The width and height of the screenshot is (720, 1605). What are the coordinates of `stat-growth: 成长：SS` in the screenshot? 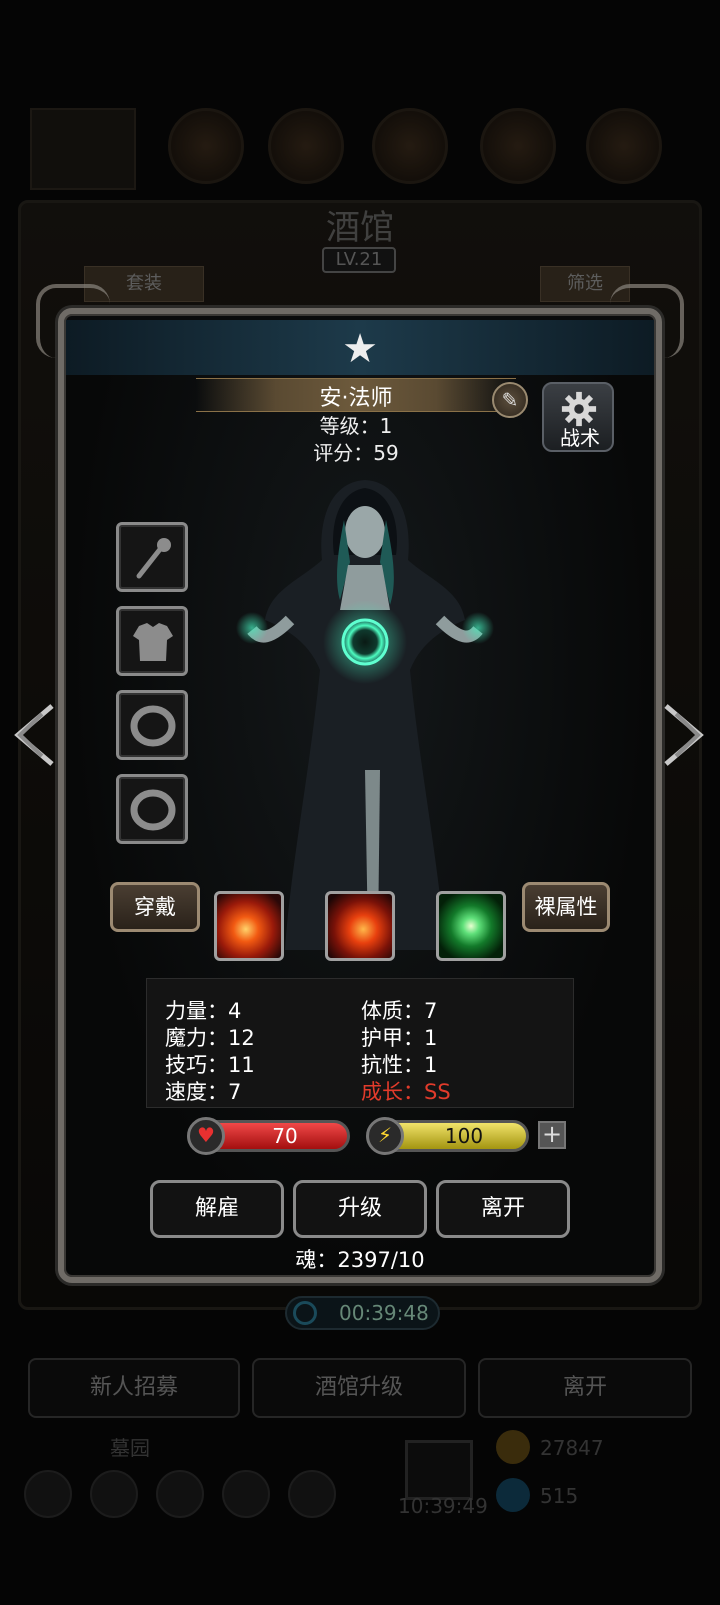 It's located at (406, 1092).